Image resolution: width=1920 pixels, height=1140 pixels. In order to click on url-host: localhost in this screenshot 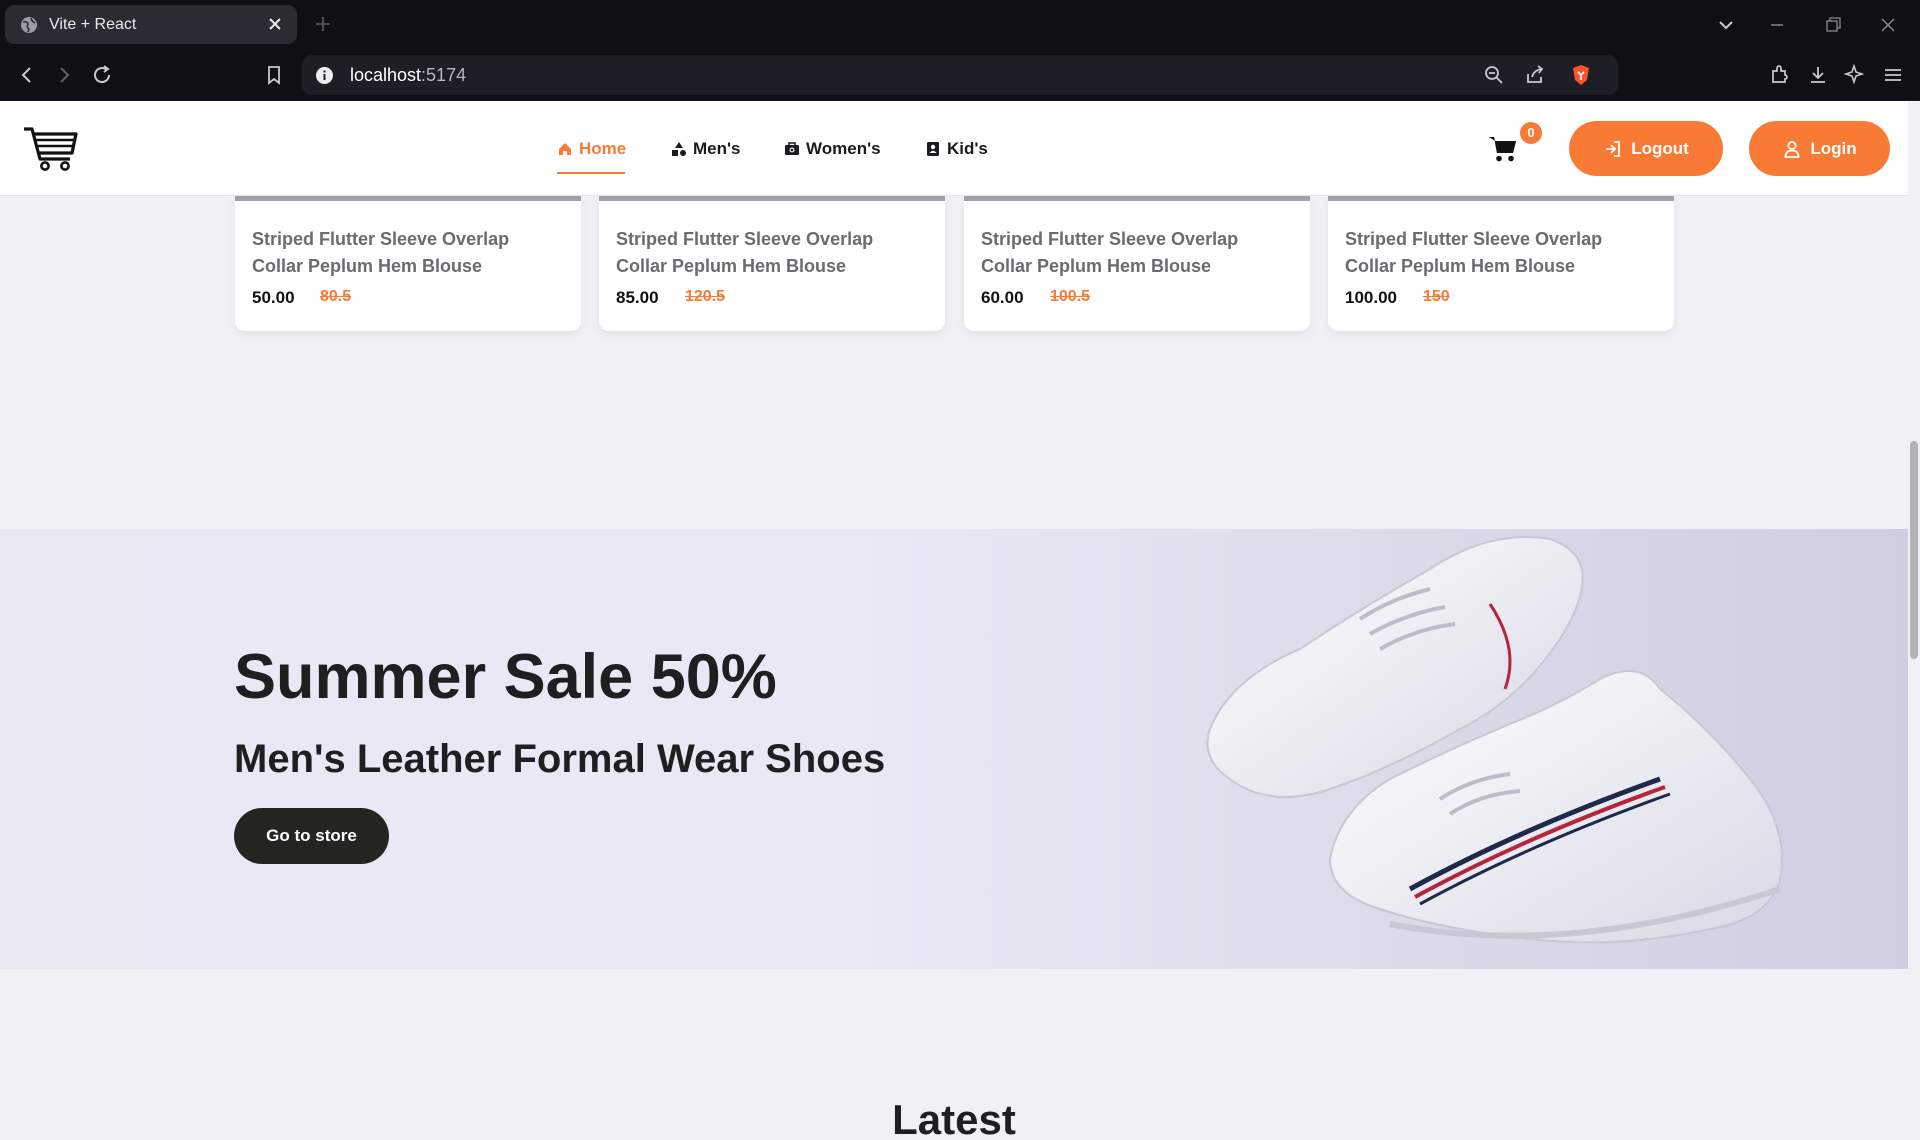, I will do `click(386, 75)`.